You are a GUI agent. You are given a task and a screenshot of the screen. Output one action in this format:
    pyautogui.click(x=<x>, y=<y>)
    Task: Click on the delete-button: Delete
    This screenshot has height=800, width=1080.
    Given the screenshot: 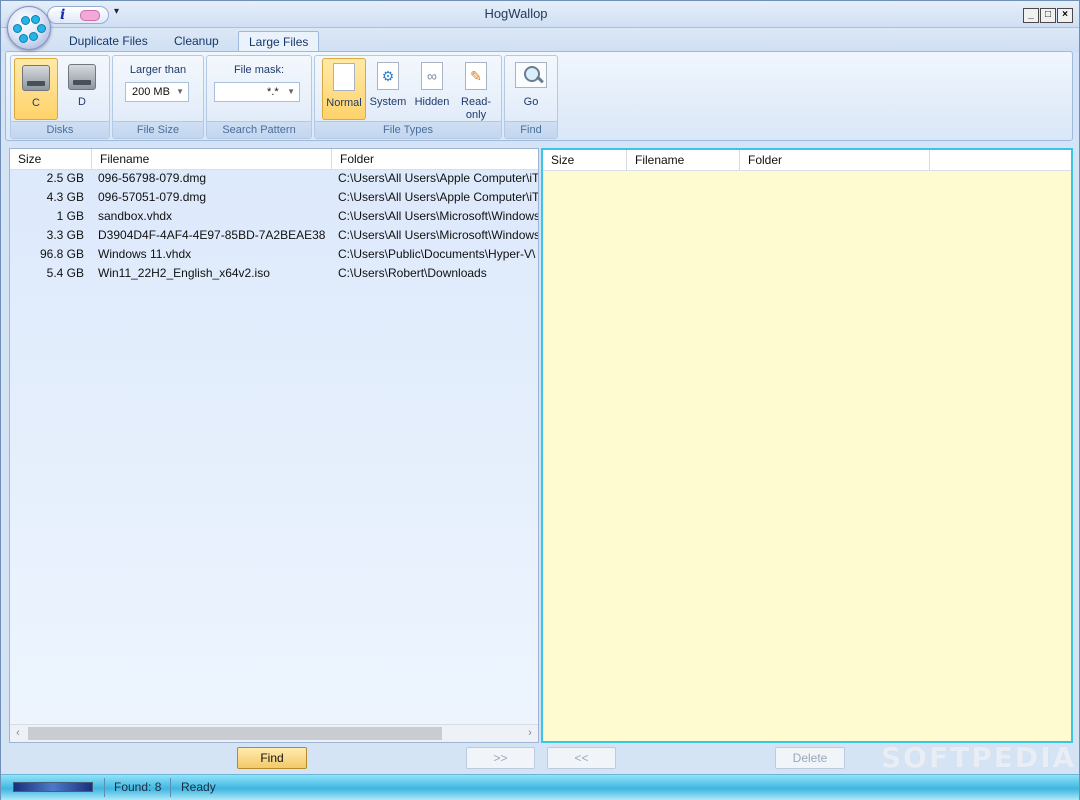 What is the action you would take?
    pyautogui.click(x=810, y=758)
    